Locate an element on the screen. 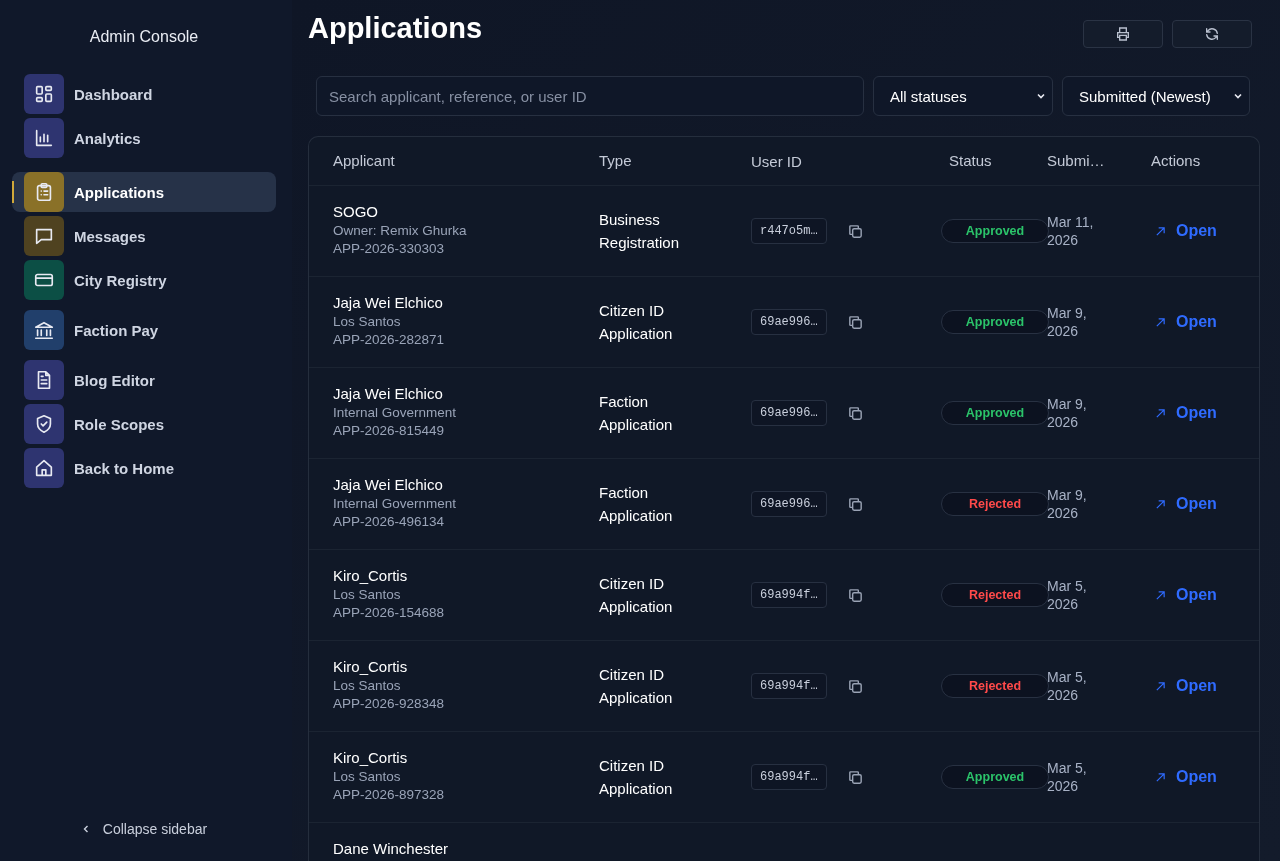 The width and height of the screenshot is (1280, 861). column-header: Type is located at coordinates (615, 160).